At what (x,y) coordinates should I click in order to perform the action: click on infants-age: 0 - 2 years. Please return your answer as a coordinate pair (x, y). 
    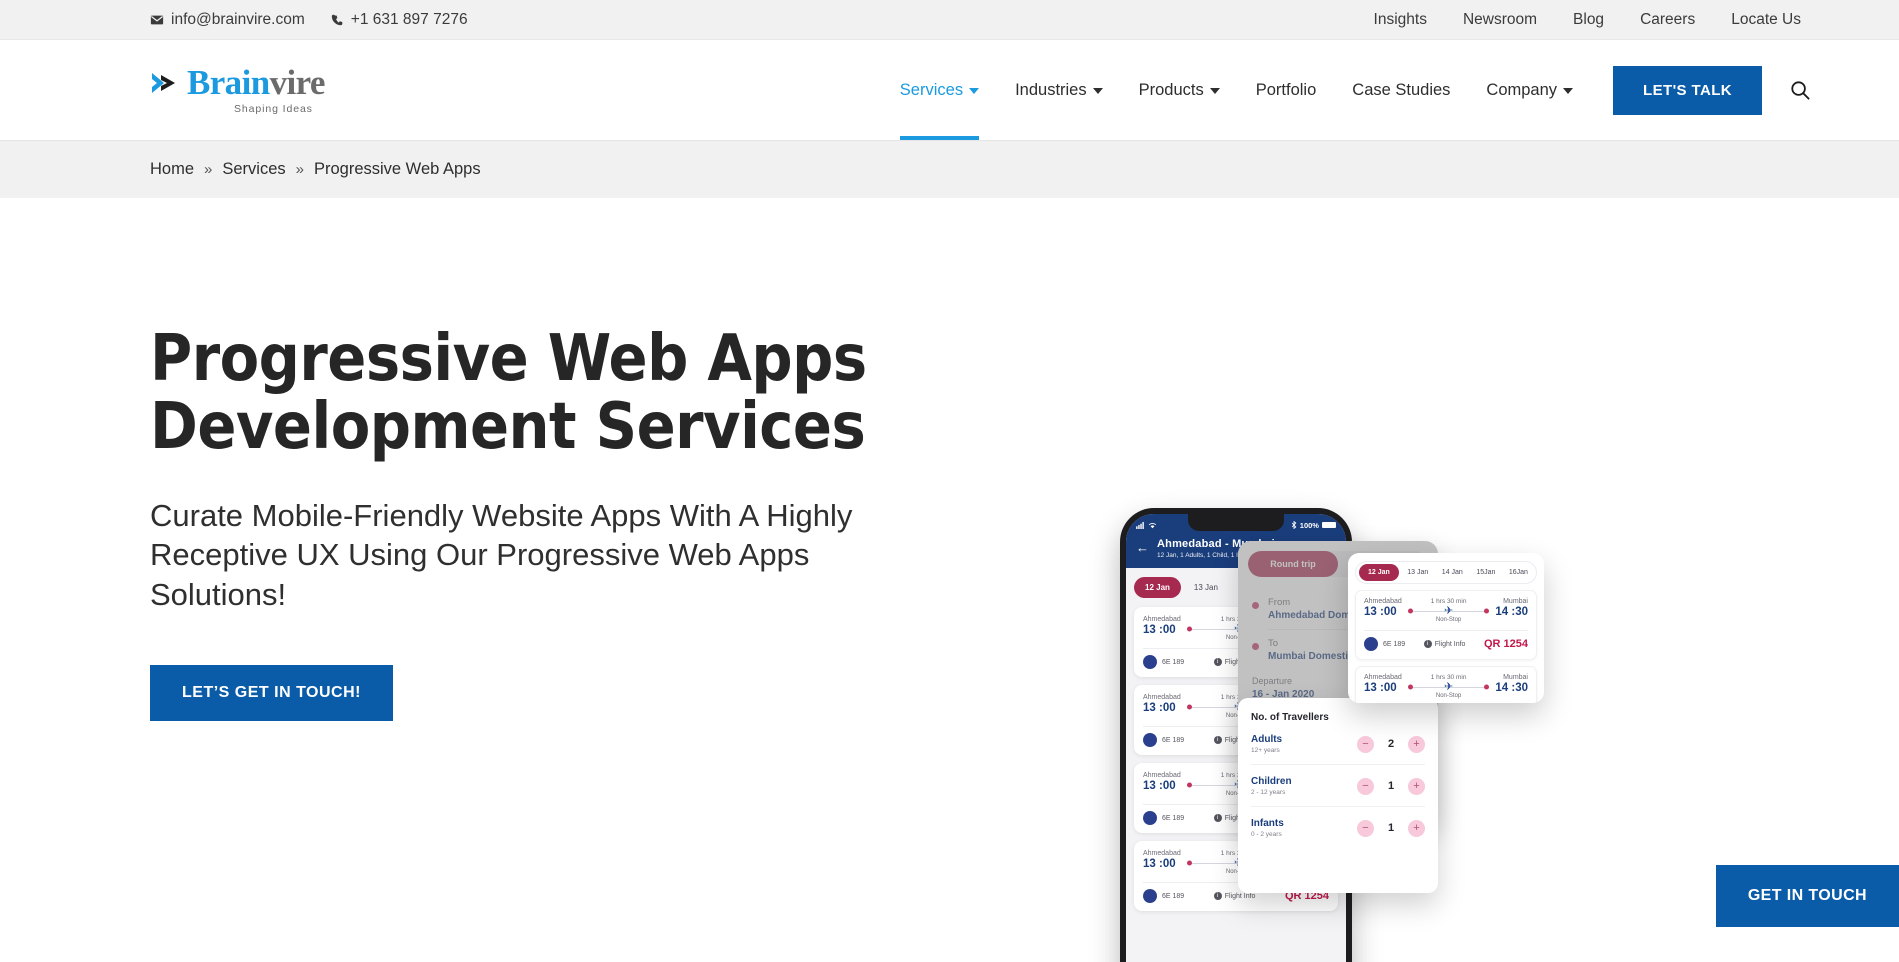
    Looking at the image, I should click on (1266, 834).